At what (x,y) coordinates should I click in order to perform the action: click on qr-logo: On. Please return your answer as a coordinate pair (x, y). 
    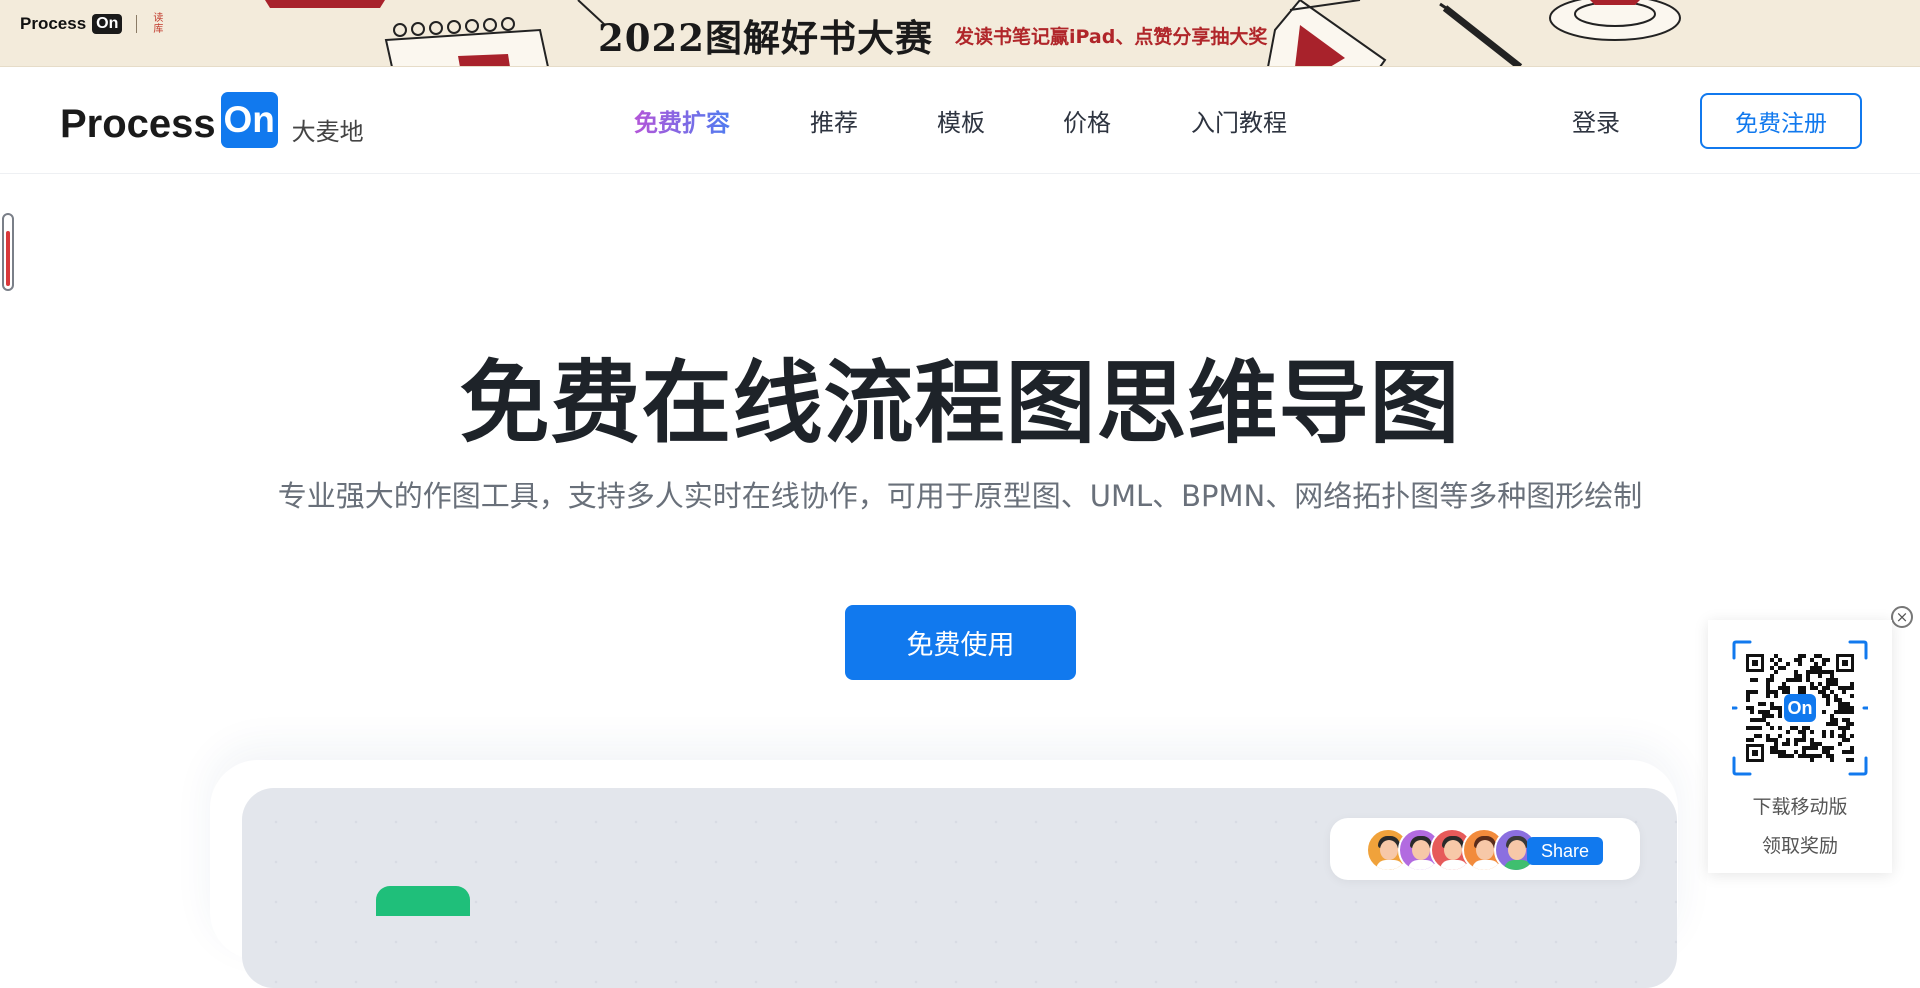
    Looking at the image, I should click on (1800, 708).